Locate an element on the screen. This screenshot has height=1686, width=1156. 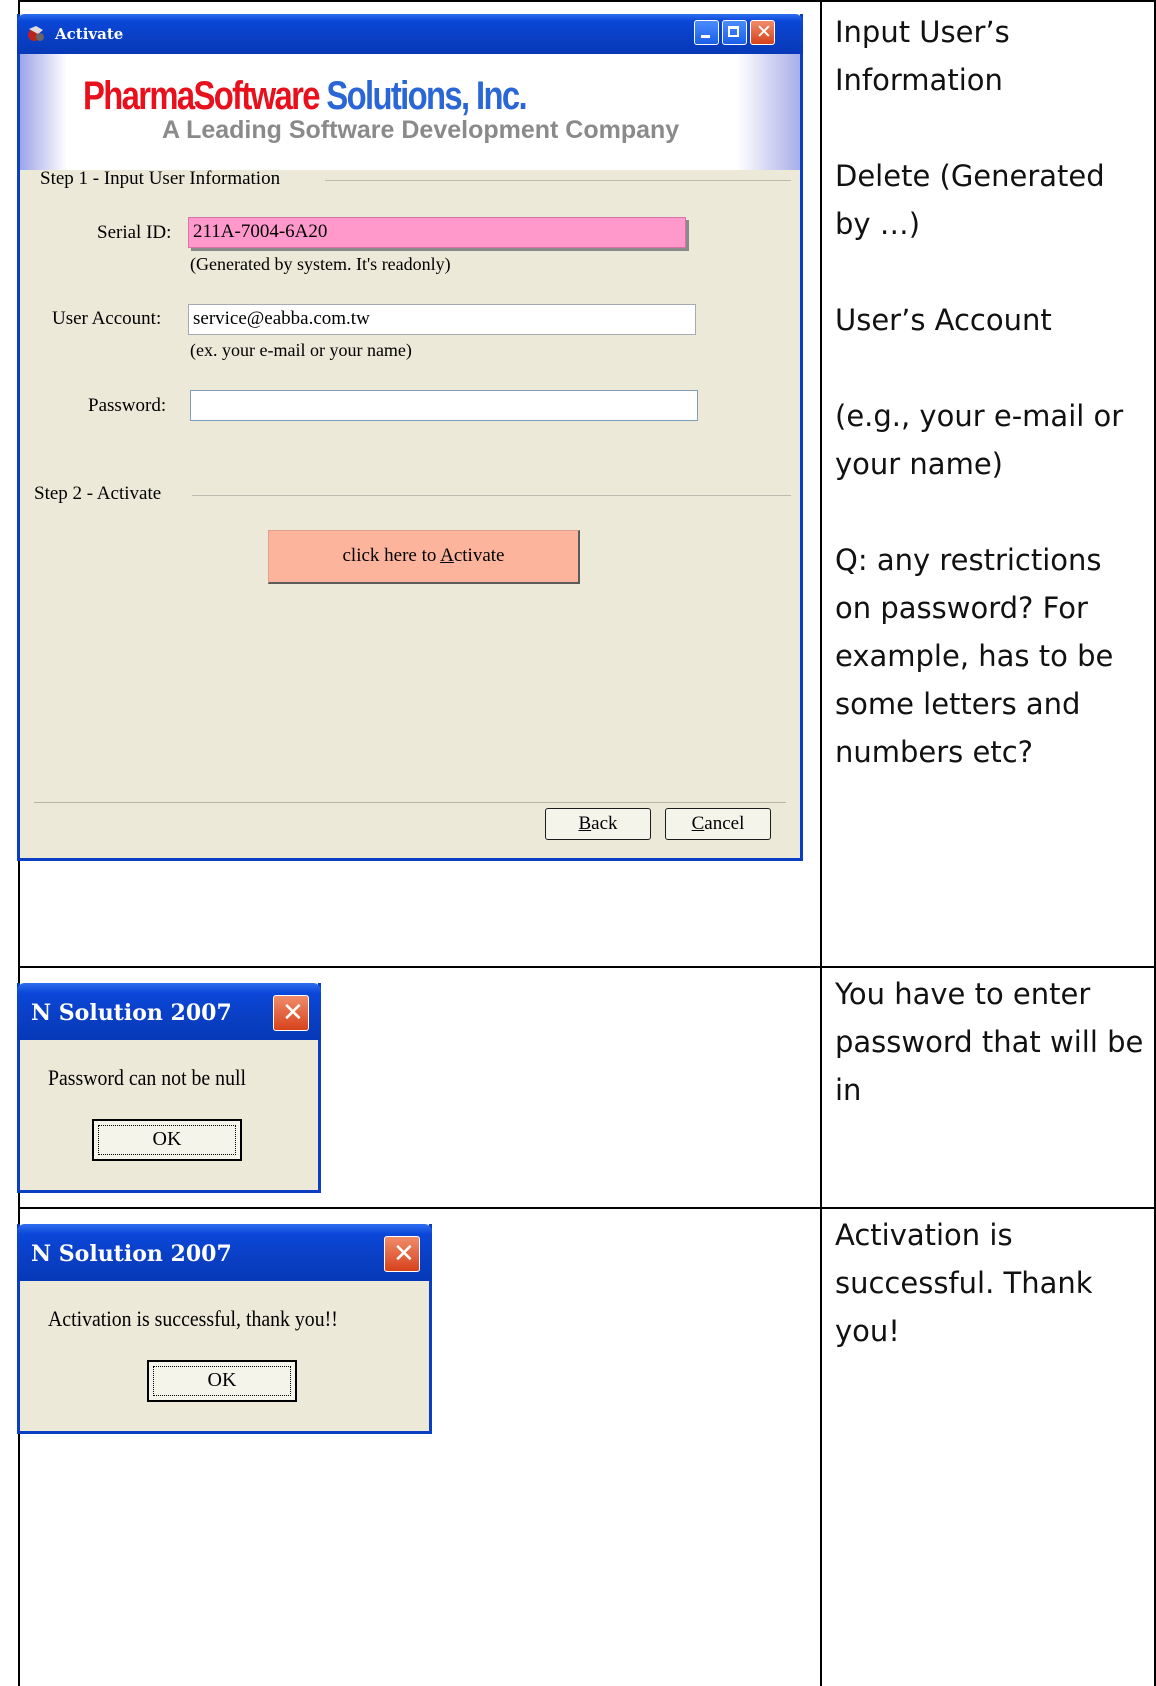
dialog-null-titlebar: N Solution 2007 ✕ is located at coordinates (169, 1011).